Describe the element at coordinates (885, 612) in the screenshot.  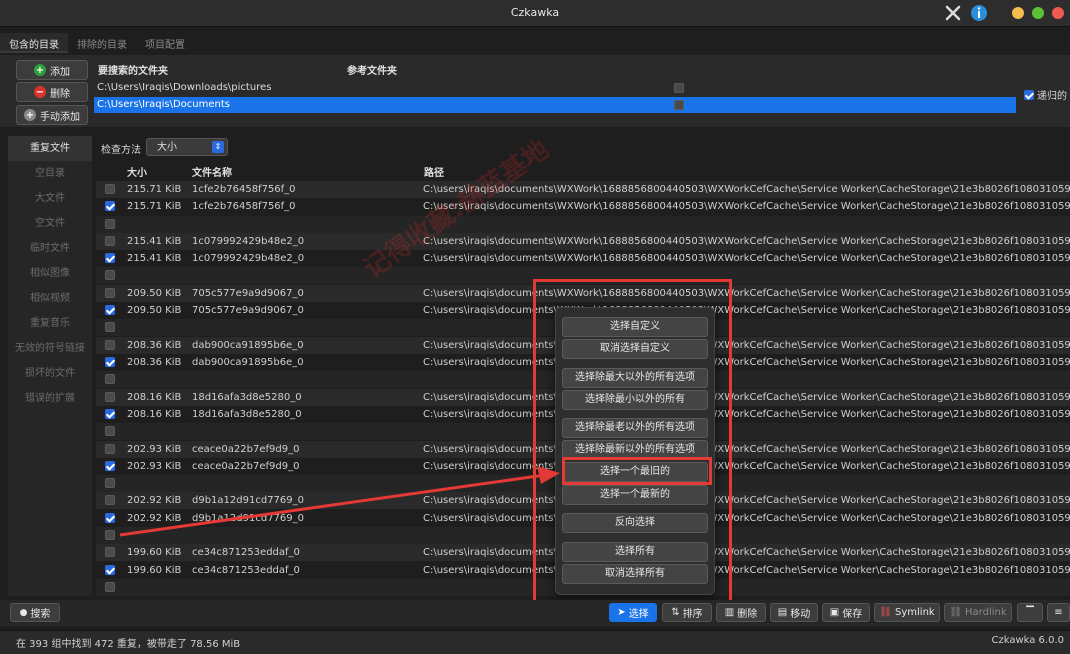
I see `link-icon: ⛓` at that location.